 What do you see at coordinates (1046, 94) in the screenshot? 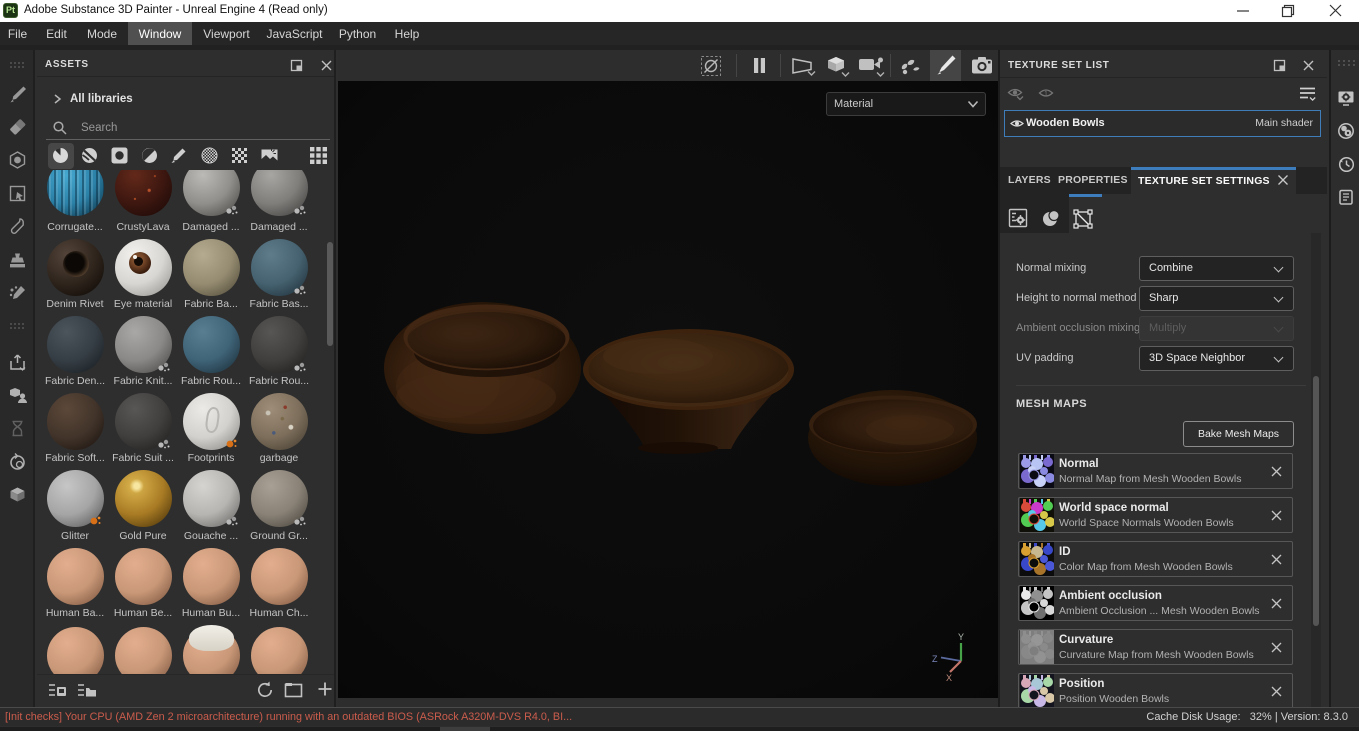
I see `svg-text: 1` at bounding box center [1046, 94].